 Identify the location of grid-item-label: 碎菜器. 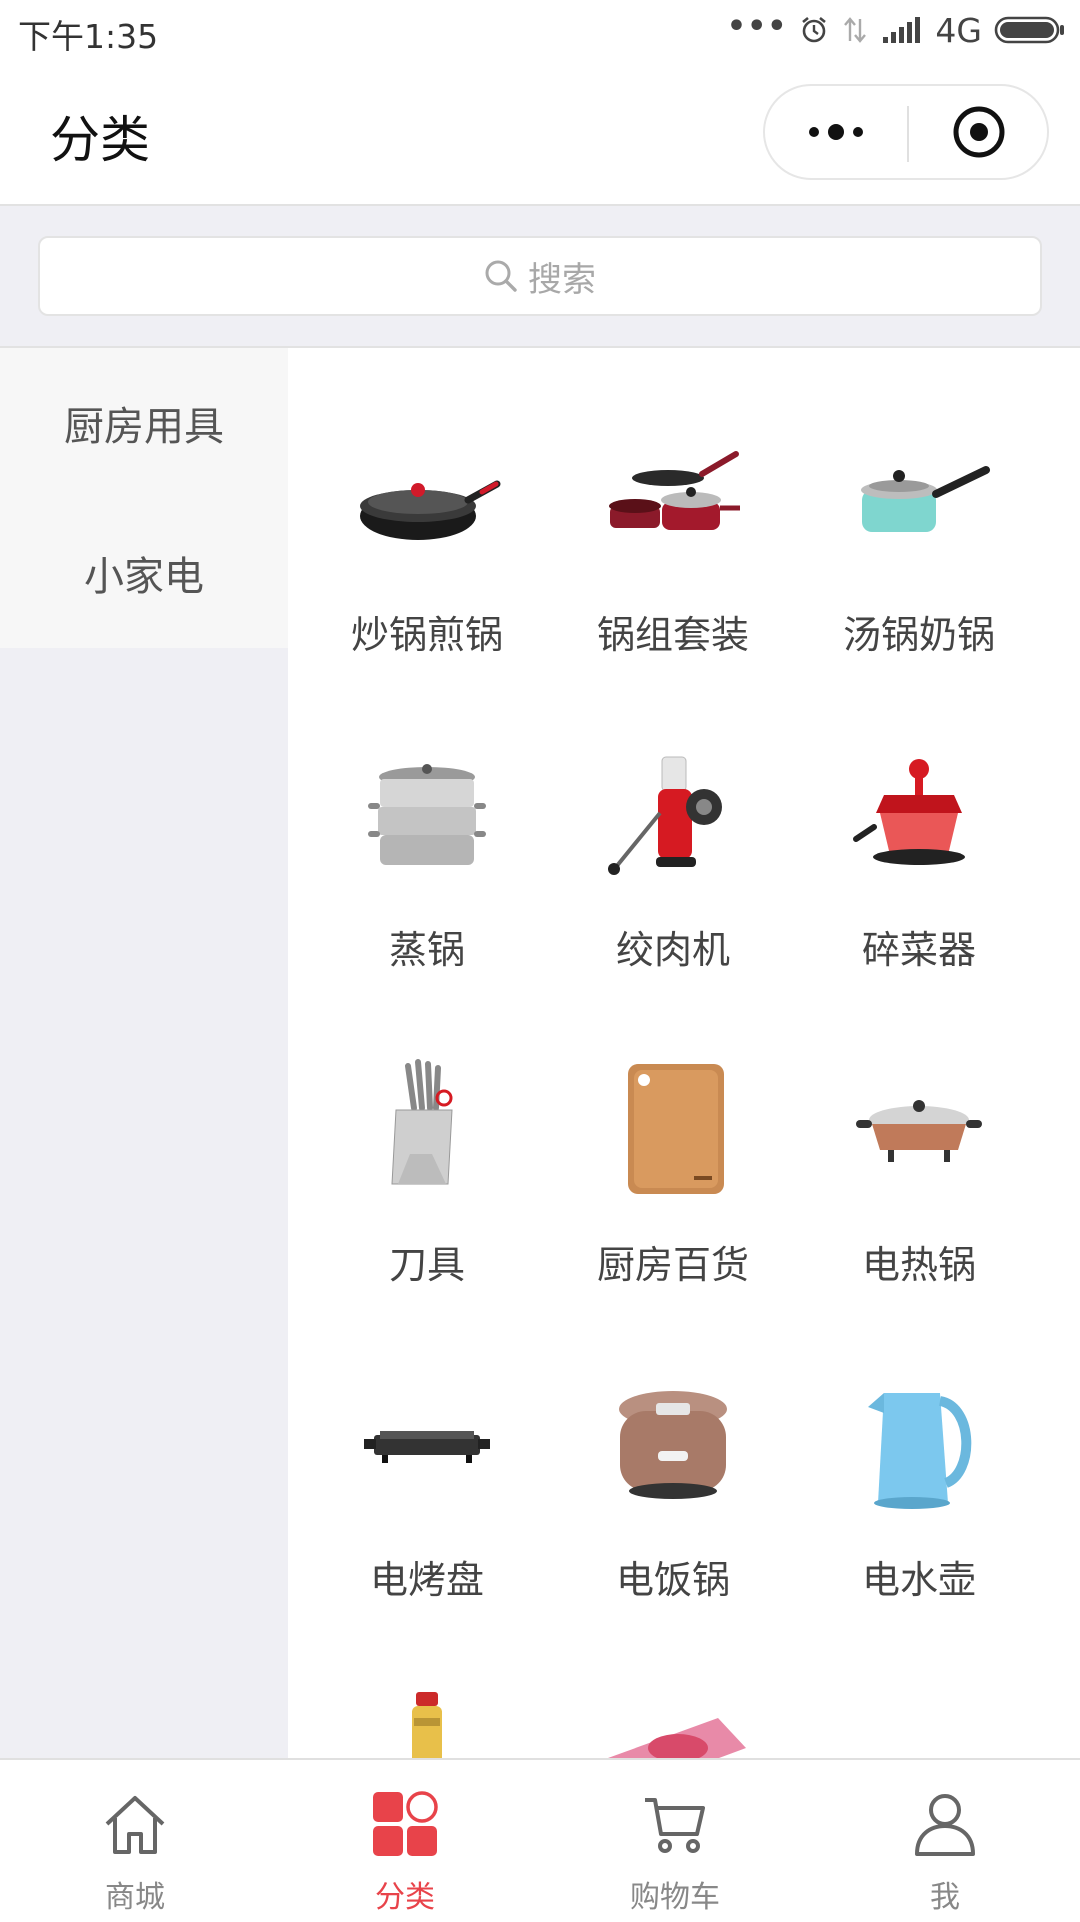
(918, 950).